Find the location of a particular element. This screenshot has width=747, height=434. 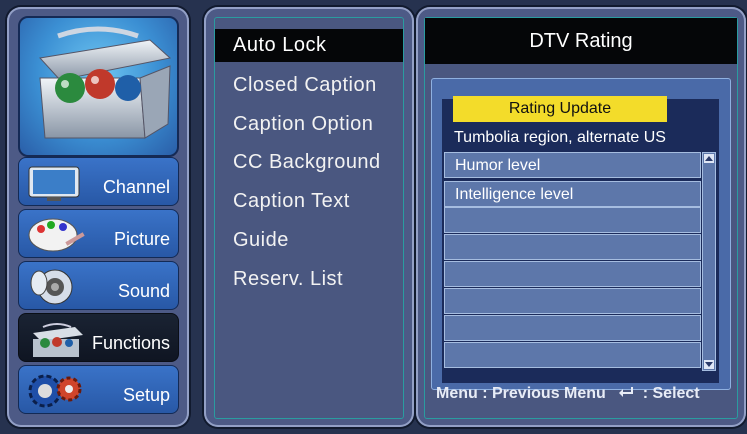

menu-item-caption-text: Caption Text is located at coordinates (309, 201).